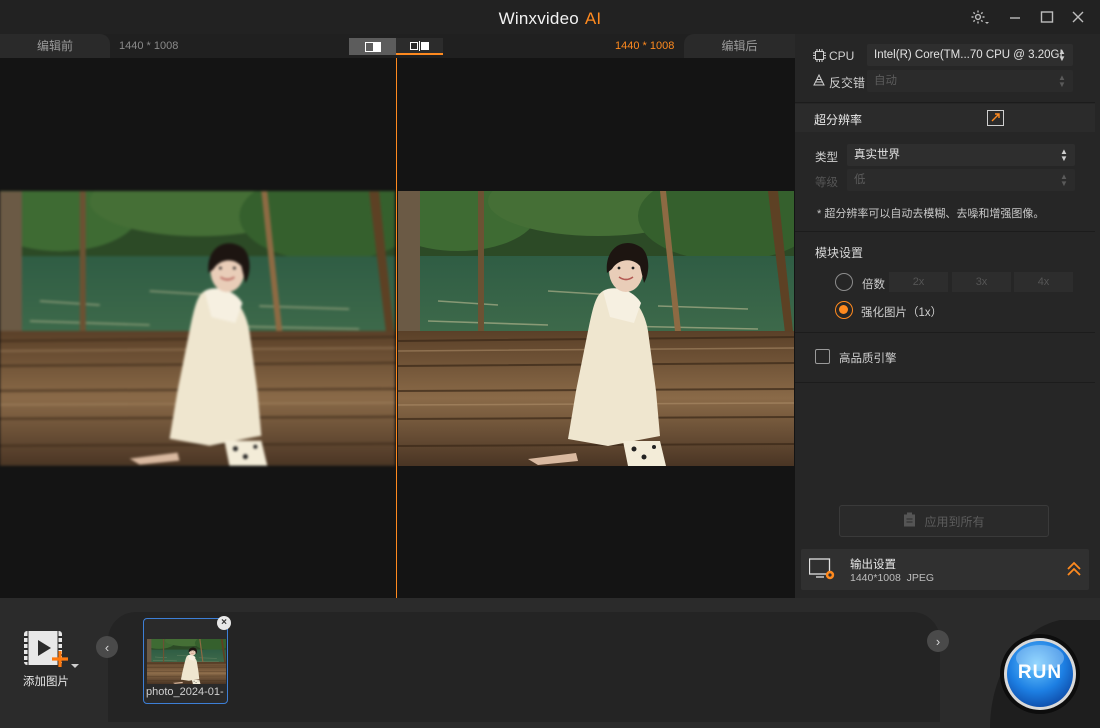 This screenshot has height=728, width=1100. Describe the element at coordinates (826, 158) in the screenshot. I see `type-label: 类型` at that location.